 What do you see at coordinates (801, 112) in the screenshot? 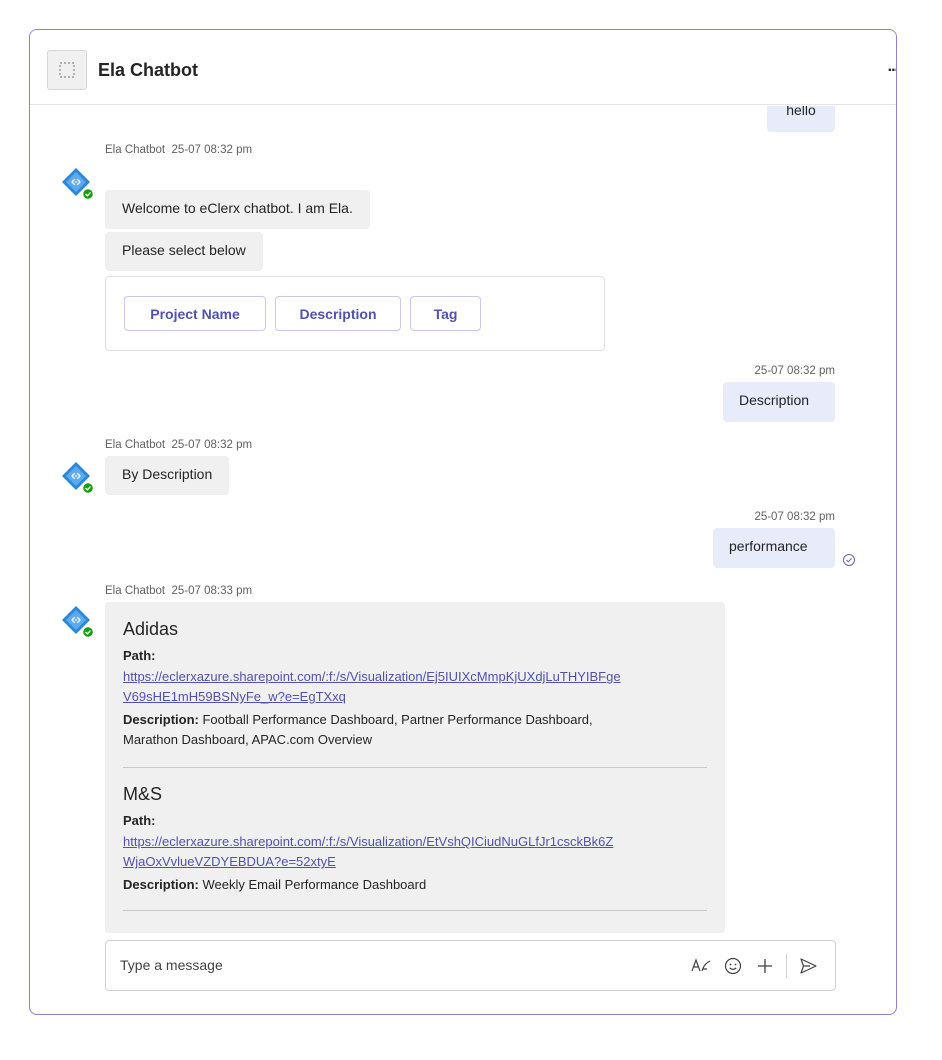
I see `message-text: hello` at bounding box center [801, 112].